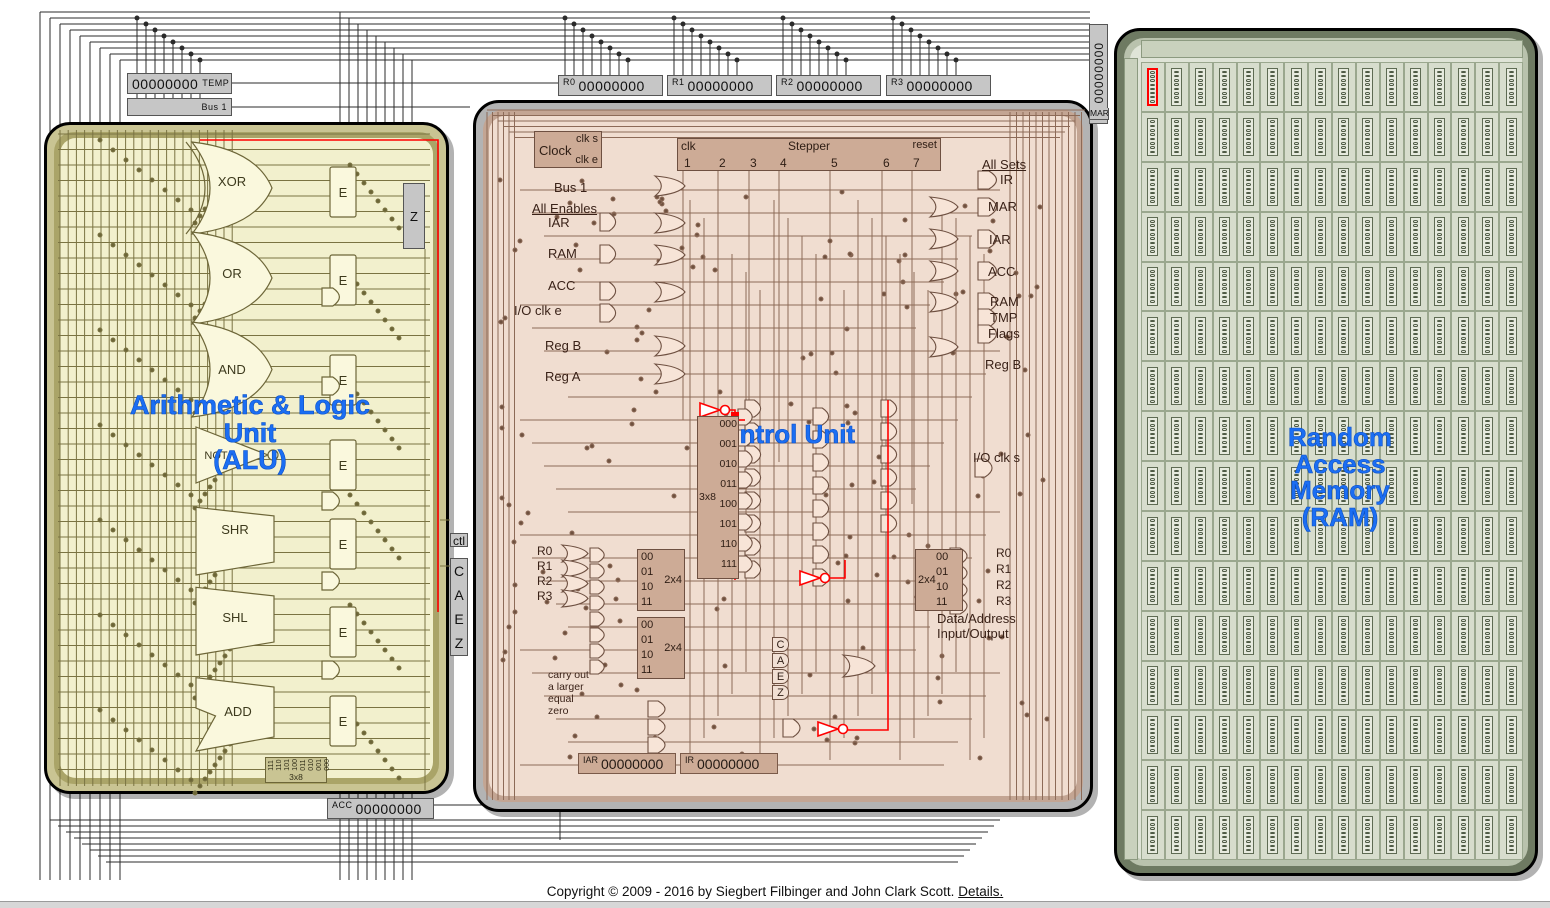  I want to click on ram-cell-r10-c9, so click(1367, 585).